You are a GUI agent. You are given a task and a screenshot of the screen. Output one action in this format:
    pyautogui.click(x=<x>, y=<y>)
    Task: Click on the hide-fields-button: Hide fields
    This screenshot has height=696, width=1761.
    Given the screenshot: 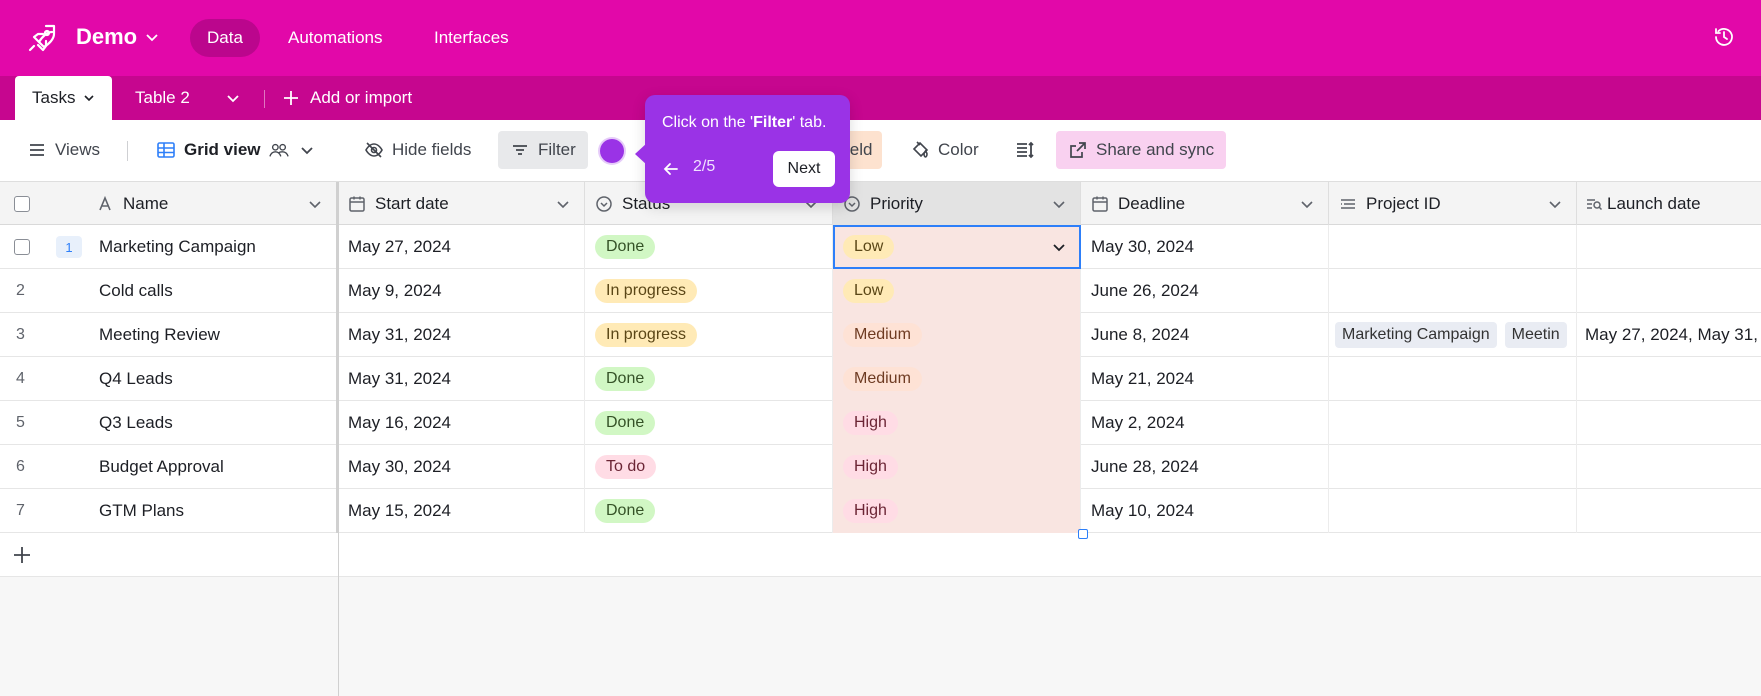 What is the action you would take?
    pyautogui.click(x=417, y=150)
    